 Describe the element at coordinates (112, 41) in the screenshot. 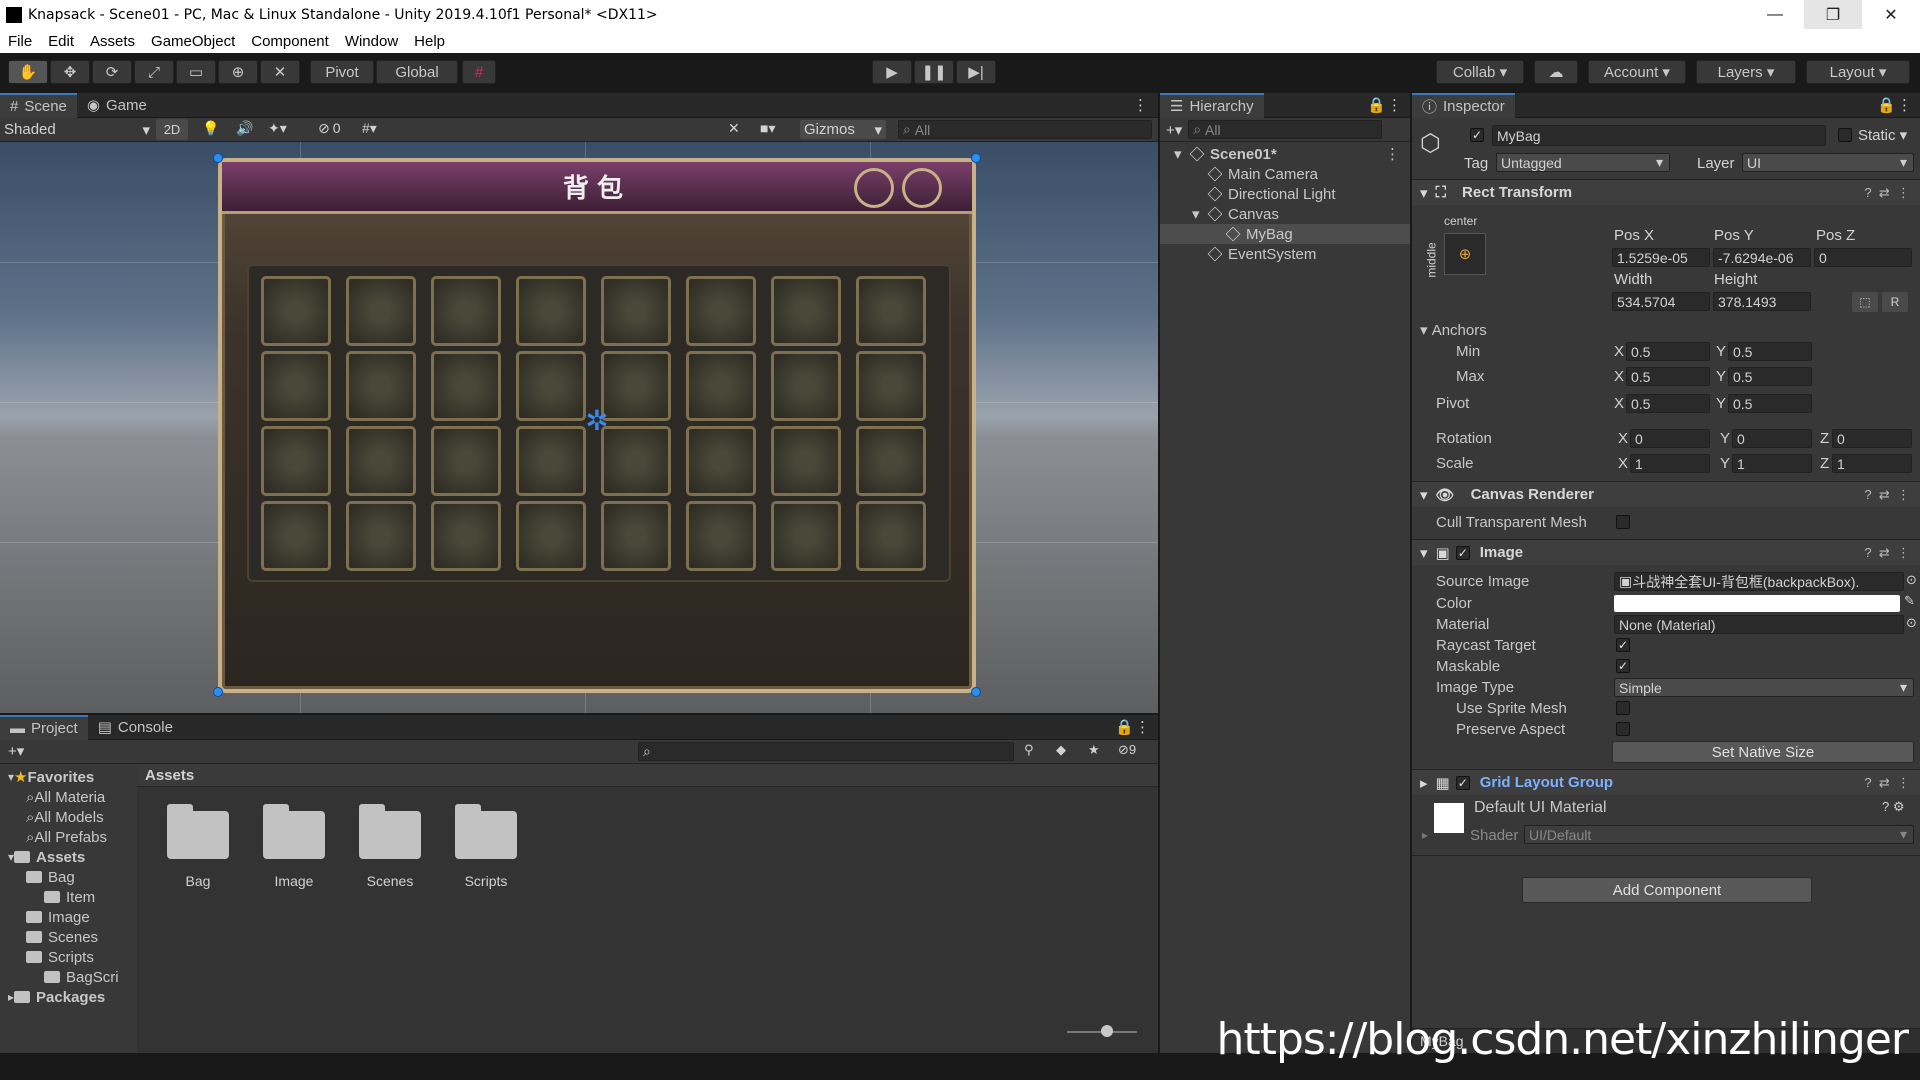

I see `menu-assets: Assets` at that location.